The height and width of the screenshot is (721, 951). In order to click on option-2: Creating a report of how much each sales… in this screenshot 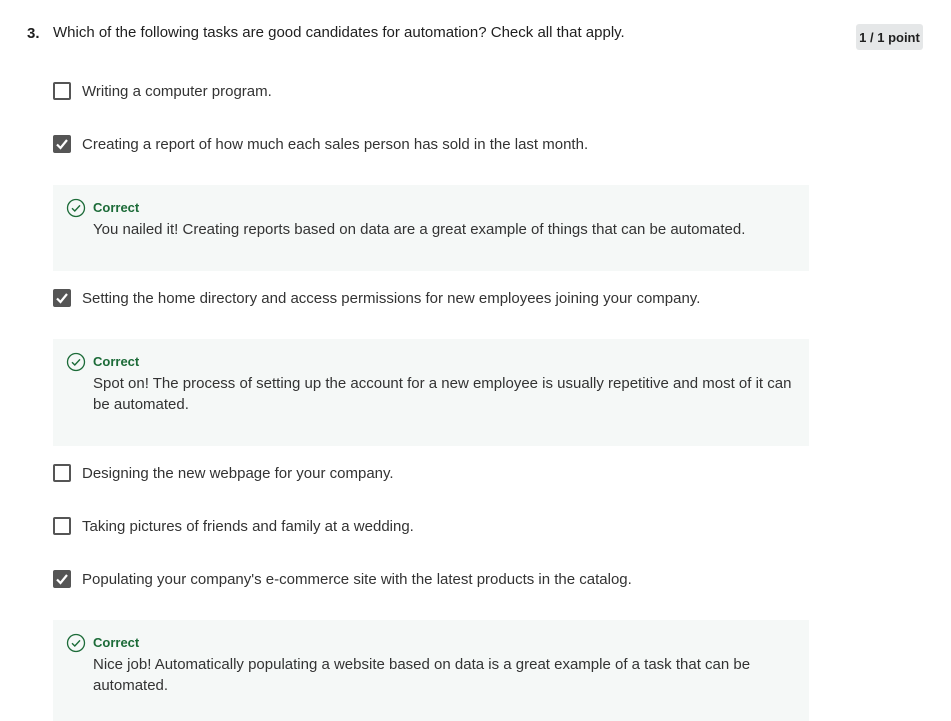, I will do `click(320, 144)`.